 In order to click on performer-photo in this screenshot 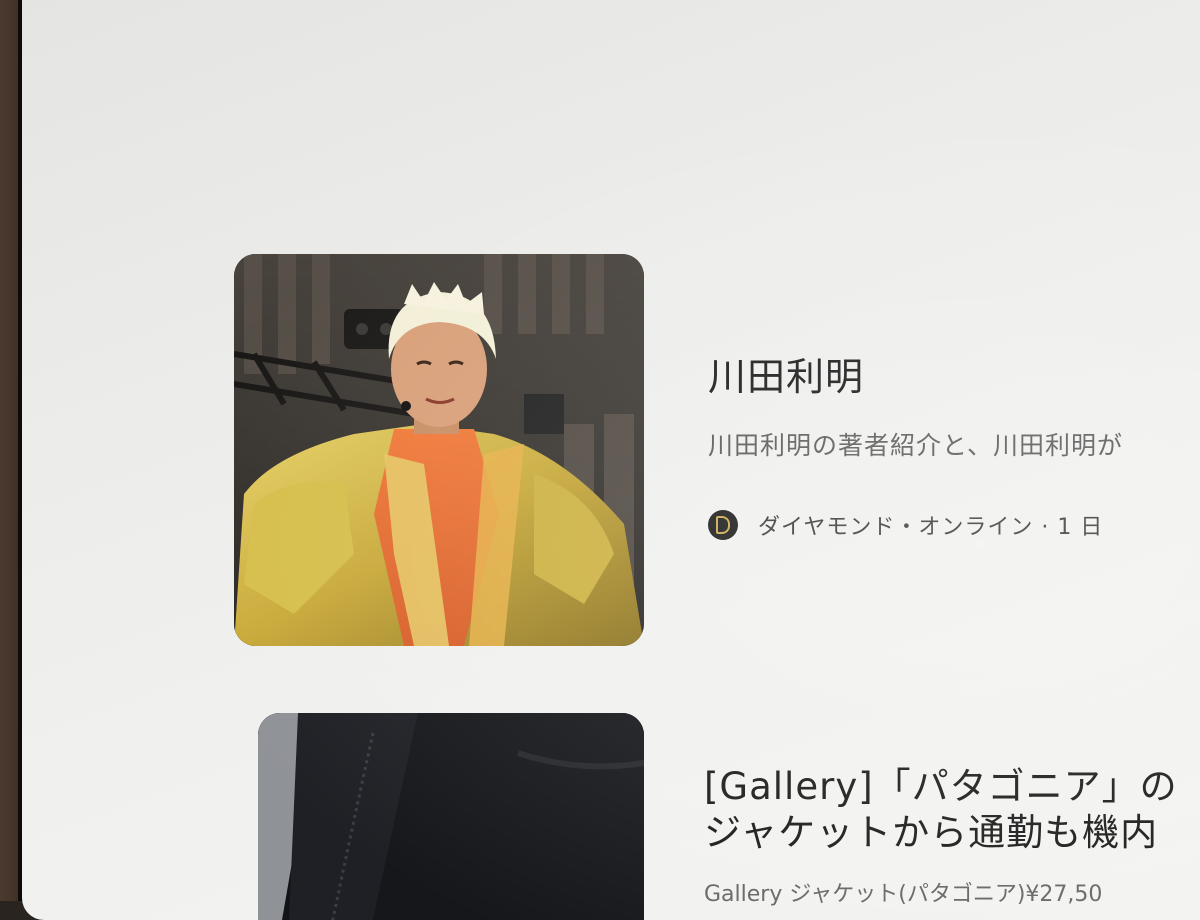, I will do `click(439, 450)`.